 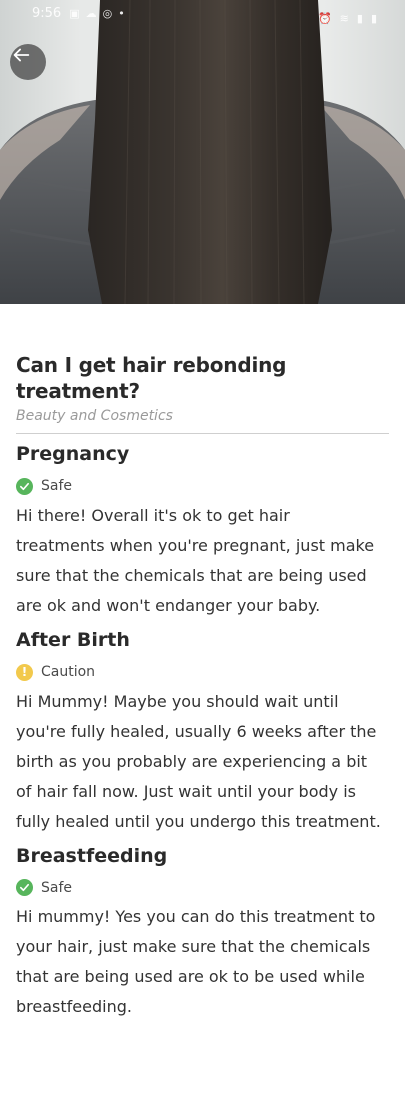 What do you see at coordinates (94, 416) in the screenshot?
I see `article-category: Beauty and Cosmetics` at bounding box center [94, 416].